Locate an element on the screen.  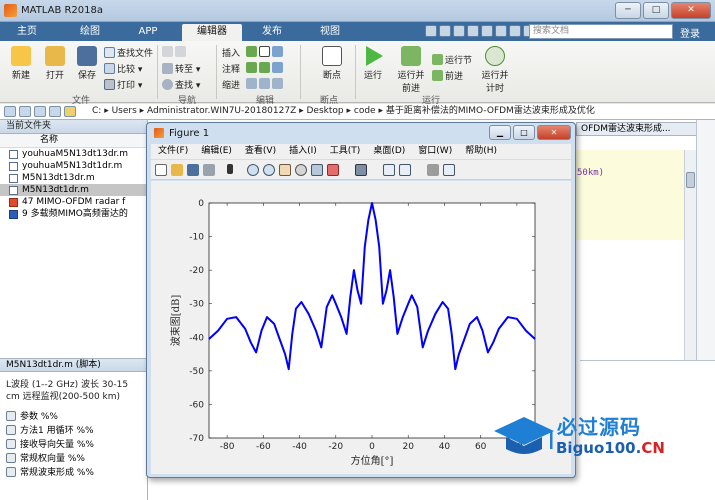
minimize-button: ─ is located at coordinates (628, 10).